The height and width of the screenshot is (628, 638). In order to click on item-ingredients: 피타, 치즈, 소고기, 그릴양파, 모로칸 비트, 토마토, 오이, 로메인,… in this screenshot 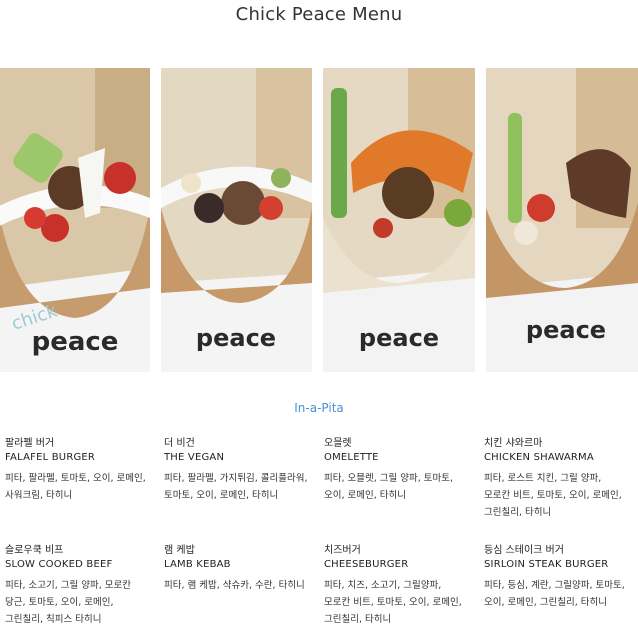, I will do `click(393, 602)`.